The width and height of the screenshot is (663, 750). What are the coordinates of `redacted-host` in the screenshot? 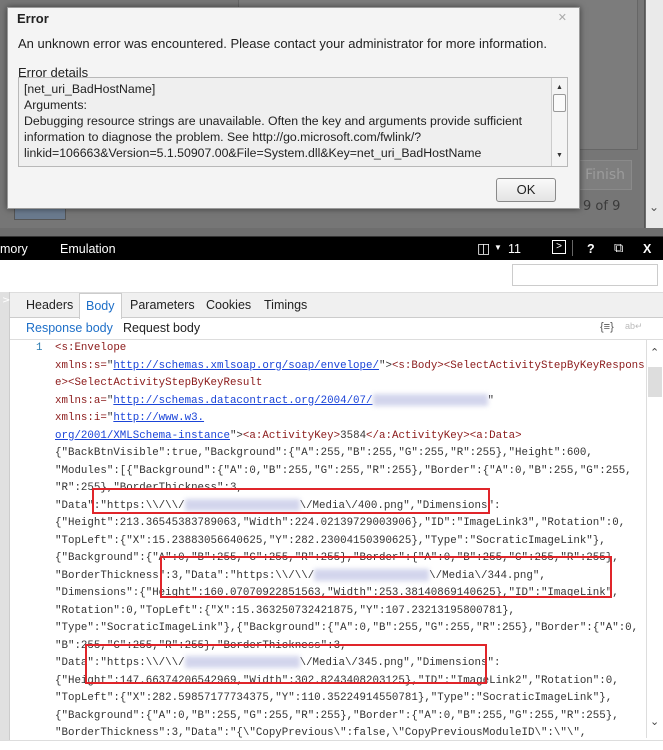 It's located at (430, 399).